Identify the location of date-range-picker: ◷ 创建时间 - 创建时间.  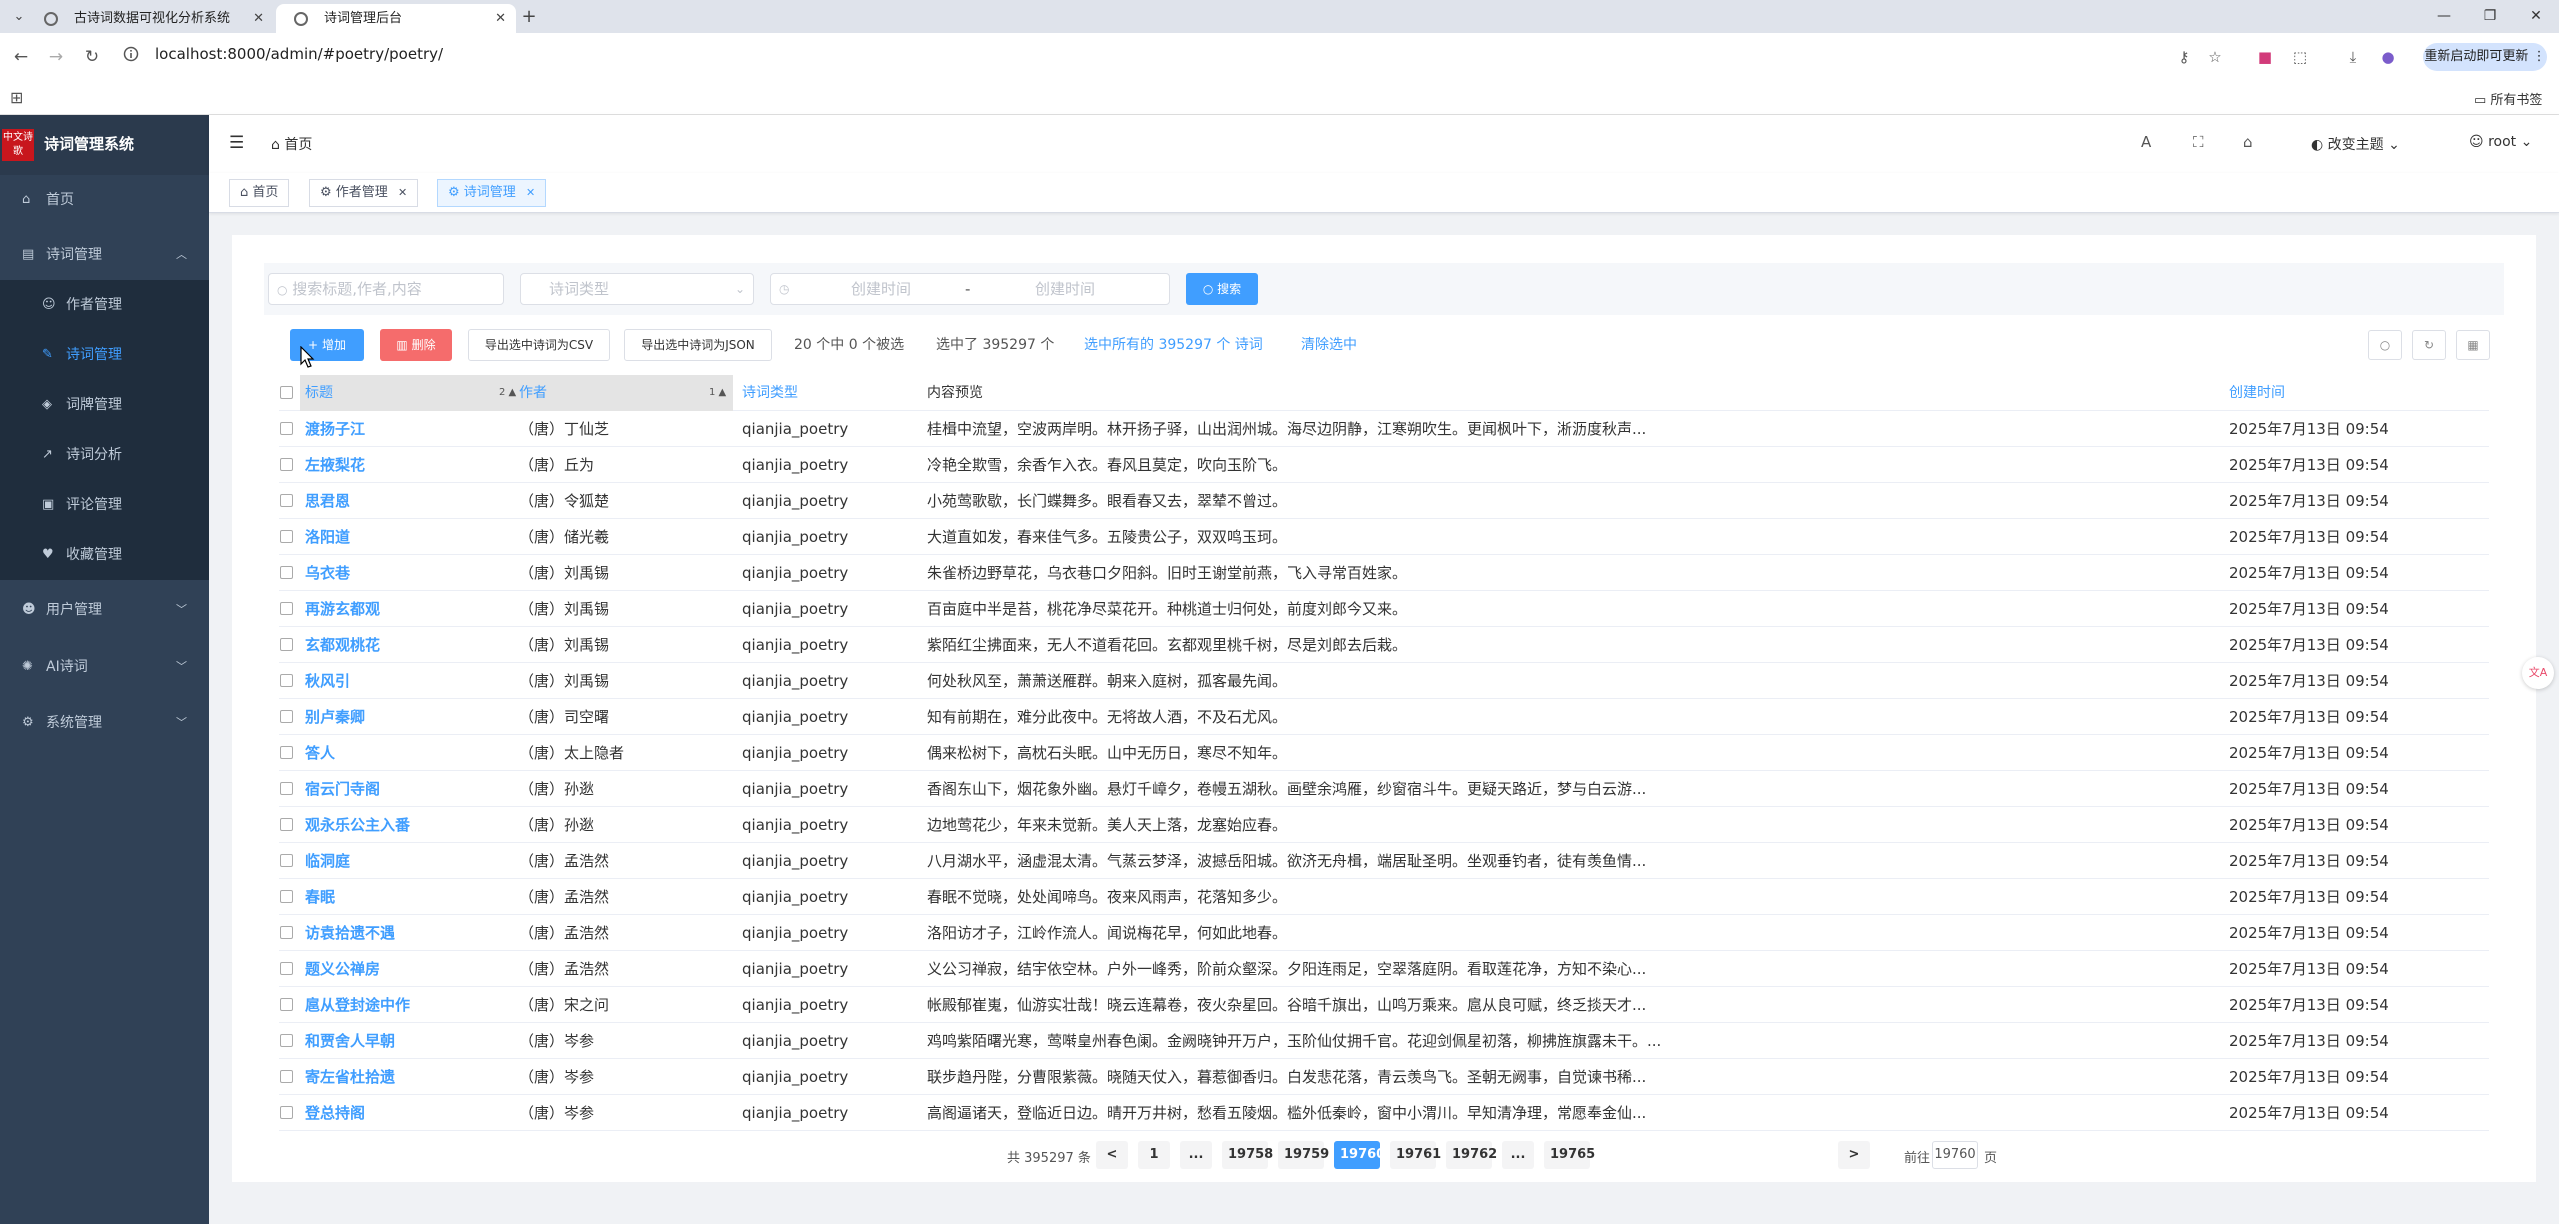
(970, 289).